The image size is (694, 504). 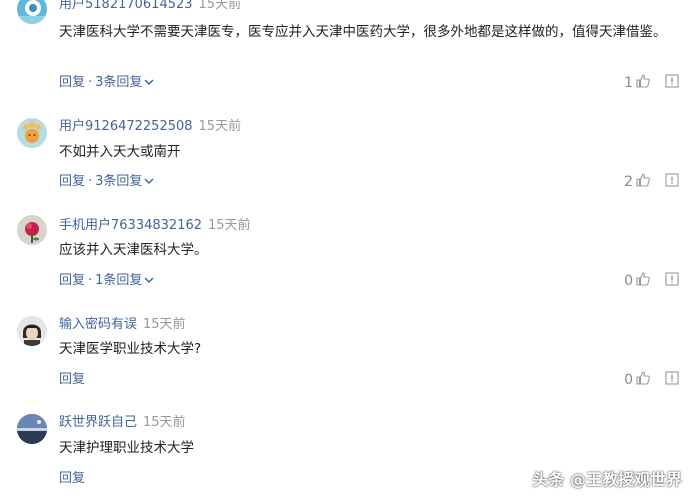 What do you see at coordinates (126, 448) in the screenshot?
I see `comment-text: 天津护理职业技术大学` at bounding box center [126, 448].